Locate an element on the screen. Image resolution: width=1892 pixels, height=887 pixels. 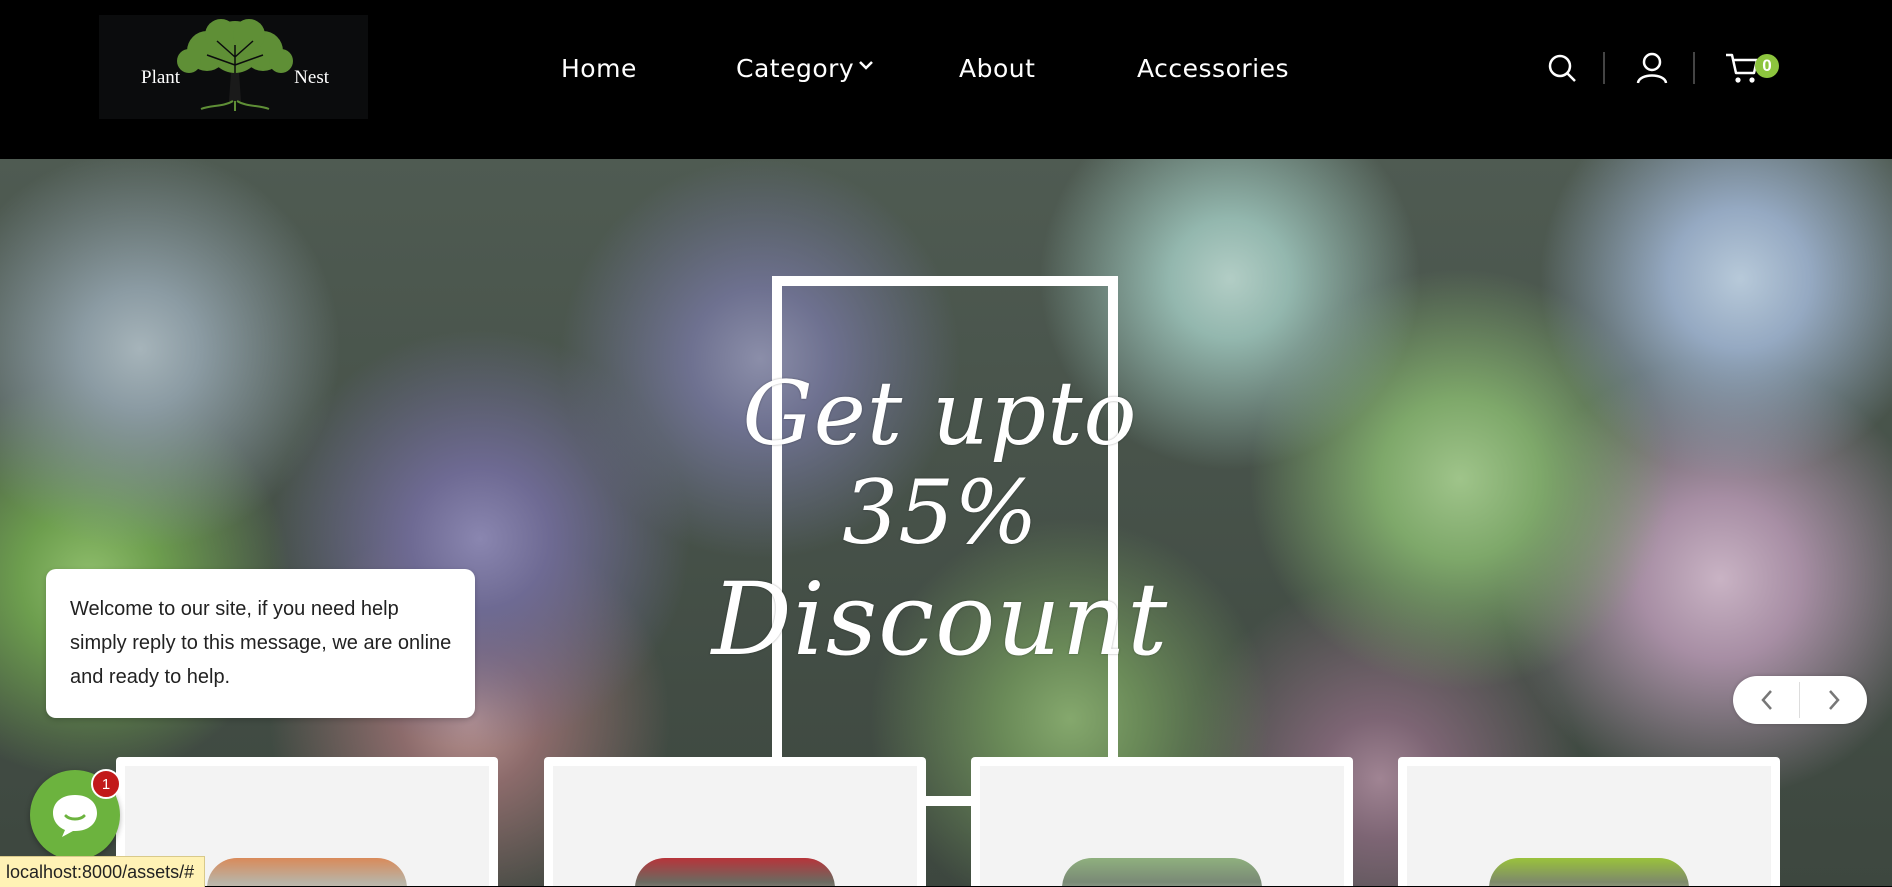
promo-line-1: Get upto is located at coordinates (940, 413).